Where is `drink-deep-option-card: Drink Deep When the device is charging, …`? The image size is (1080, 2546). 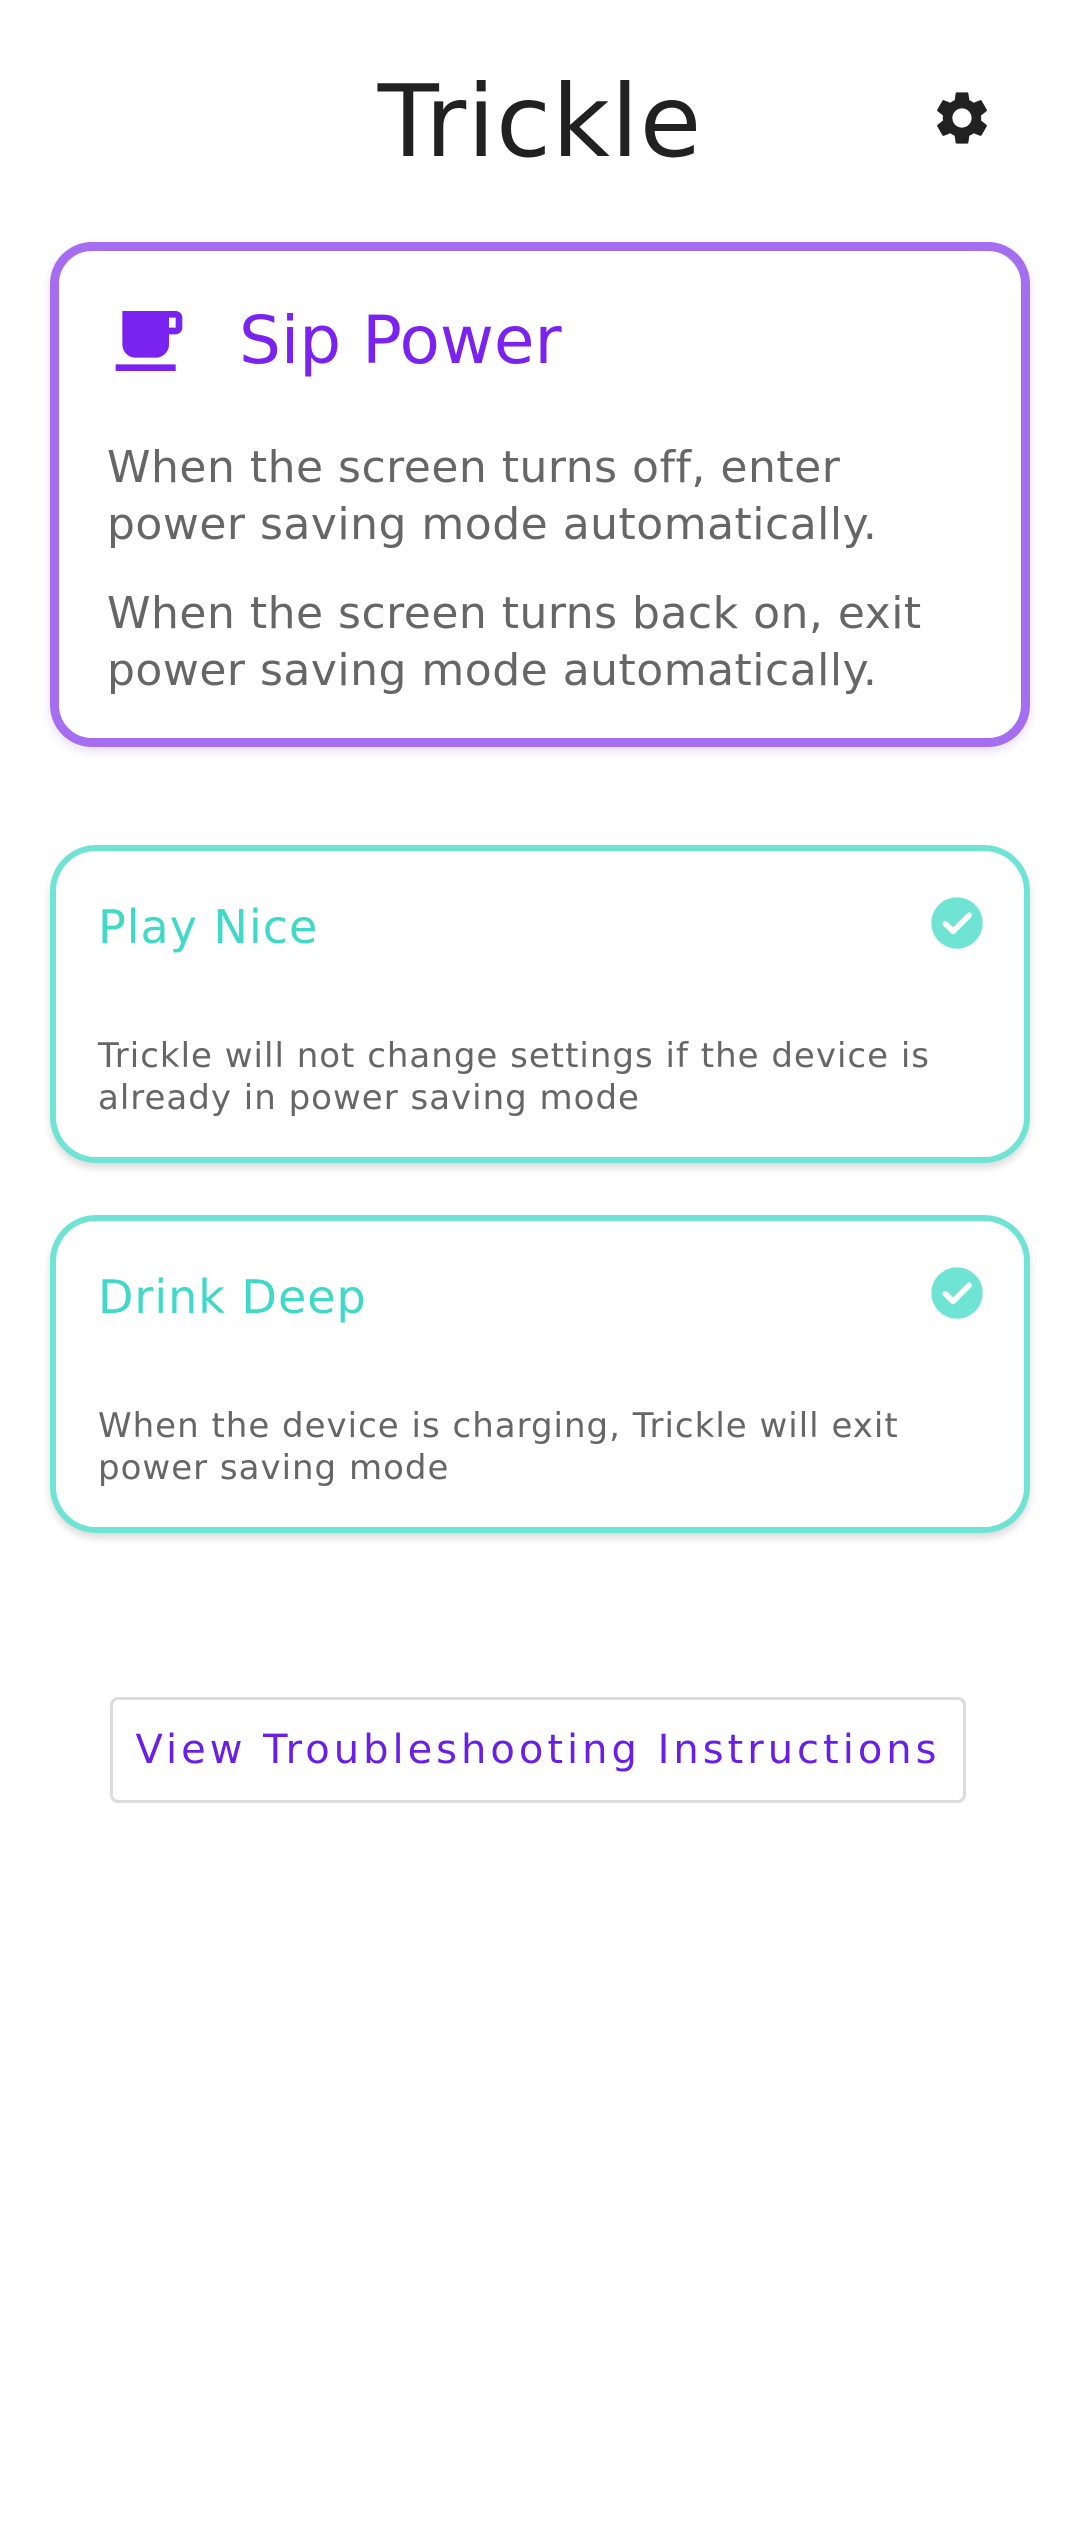
drink-deep-option-card: Drink Deep When the device is charging, … is located at coordinates (540, 1374).